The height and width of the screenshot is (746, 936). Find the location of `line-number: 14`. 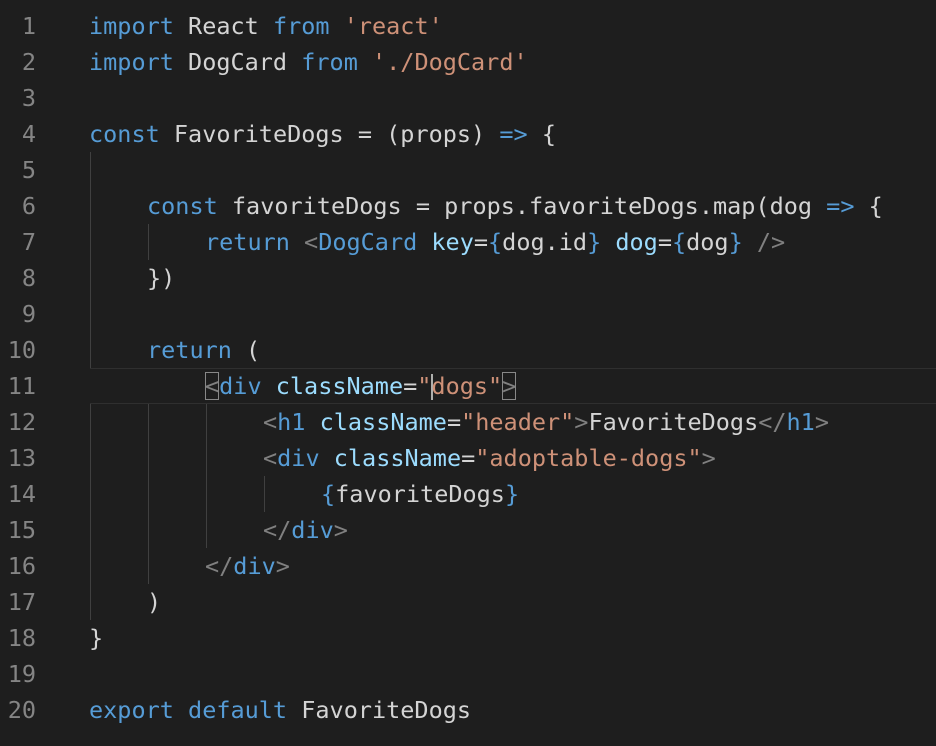

line-number: 14 is located at coordinates (21, 494).